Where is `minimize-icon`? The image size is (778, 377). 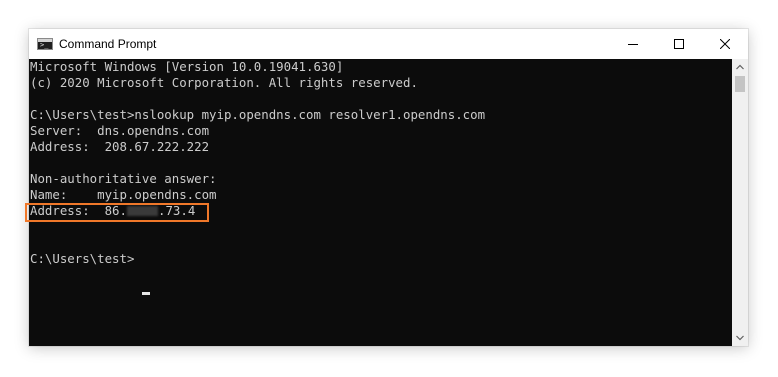
minimize-icon is located at coordinates (633, 44).